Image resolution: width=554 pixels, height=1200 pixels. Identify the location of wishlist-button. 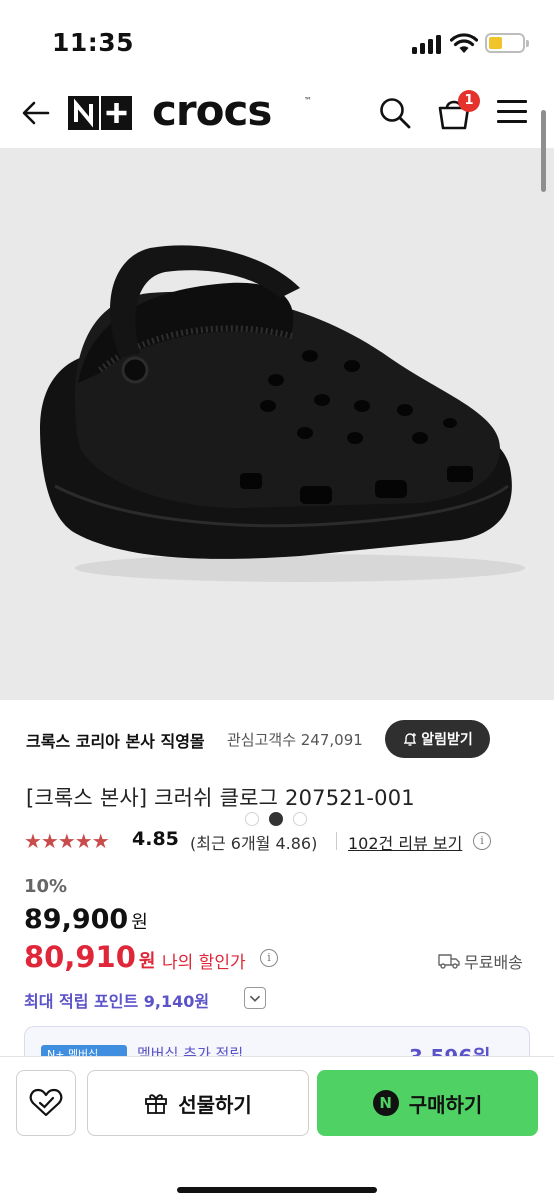
(46, 1103).